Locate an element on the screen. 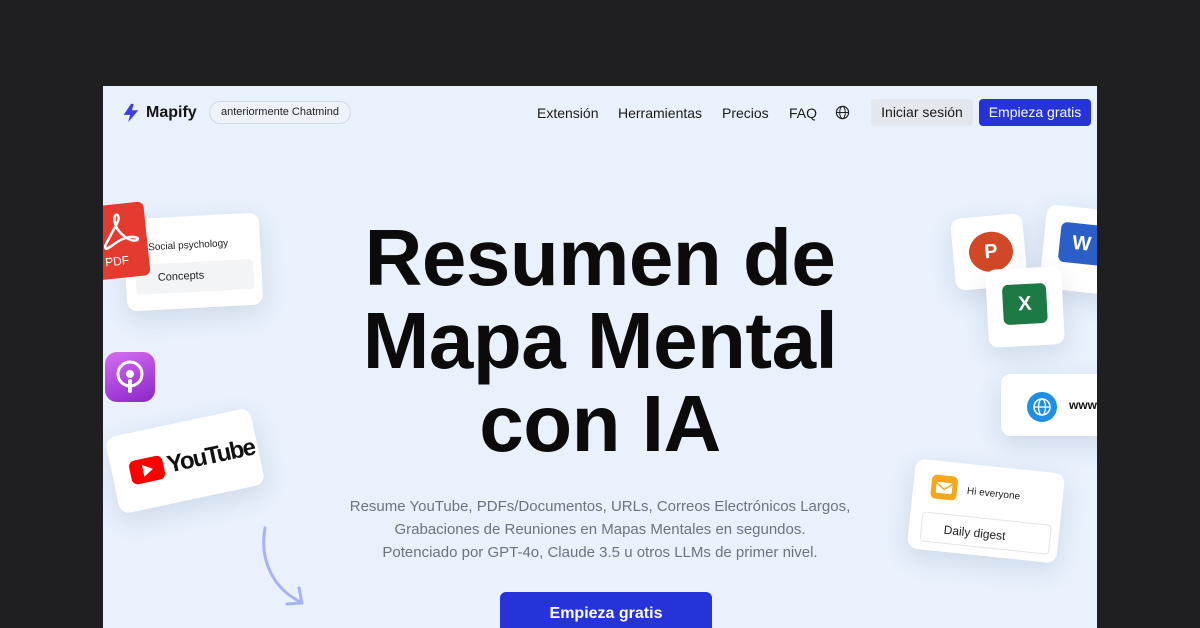  hero-title-line: Mapa Mental is located at coordinates (600, 340).